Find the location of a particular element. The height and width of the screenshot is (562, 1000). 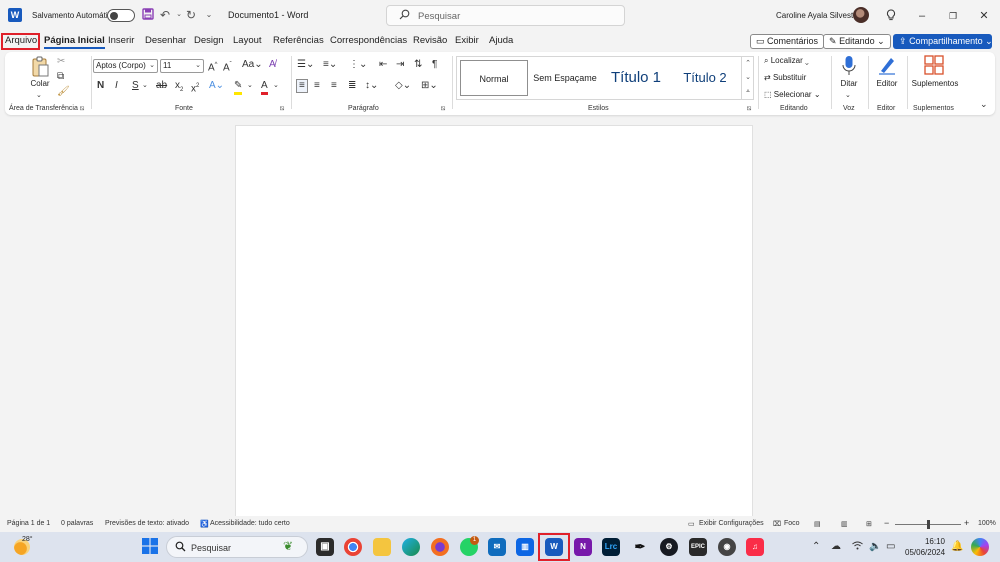

scroll-up-icon: ⌃ is located at coordinates (748, 64).